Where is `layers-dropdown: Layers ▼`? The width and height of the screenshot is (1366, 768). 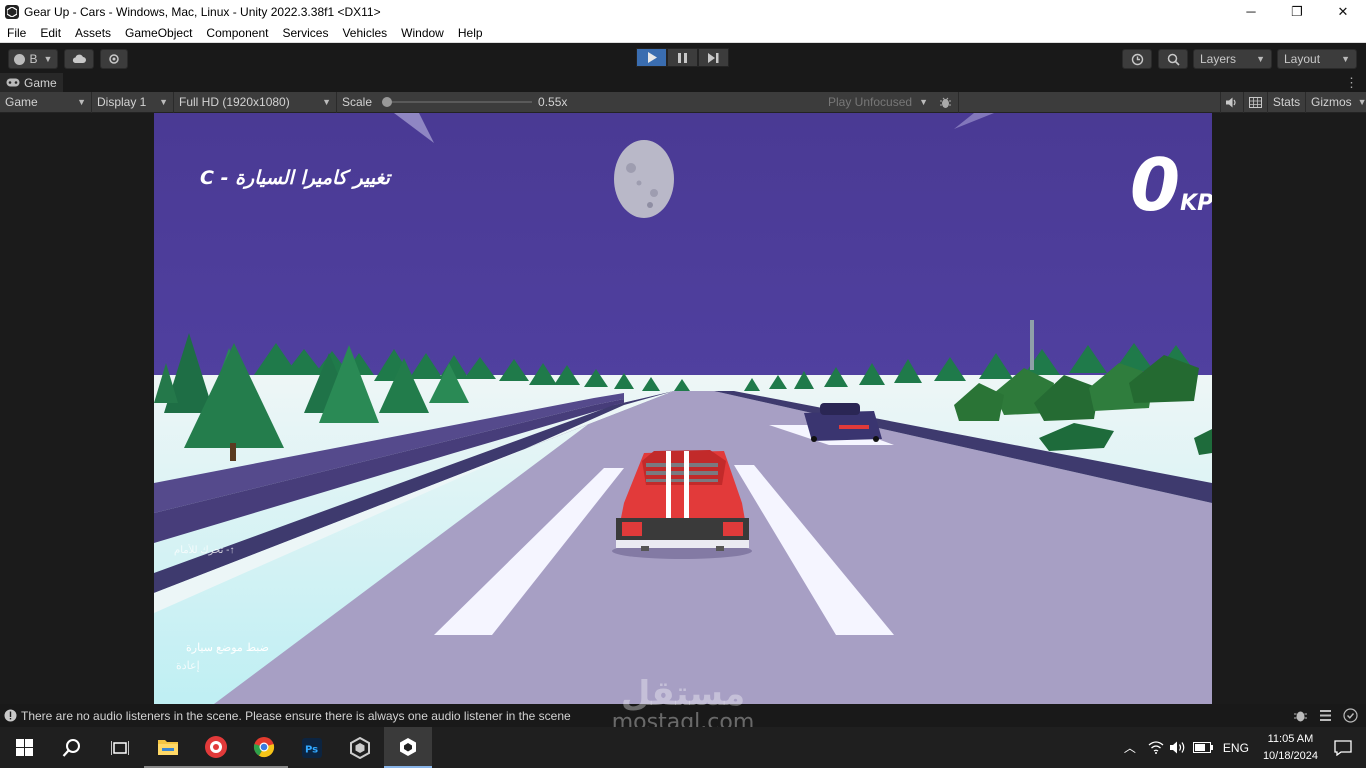
layers-dropdown: Layers ▼ is located at coordinates (1232, 59).